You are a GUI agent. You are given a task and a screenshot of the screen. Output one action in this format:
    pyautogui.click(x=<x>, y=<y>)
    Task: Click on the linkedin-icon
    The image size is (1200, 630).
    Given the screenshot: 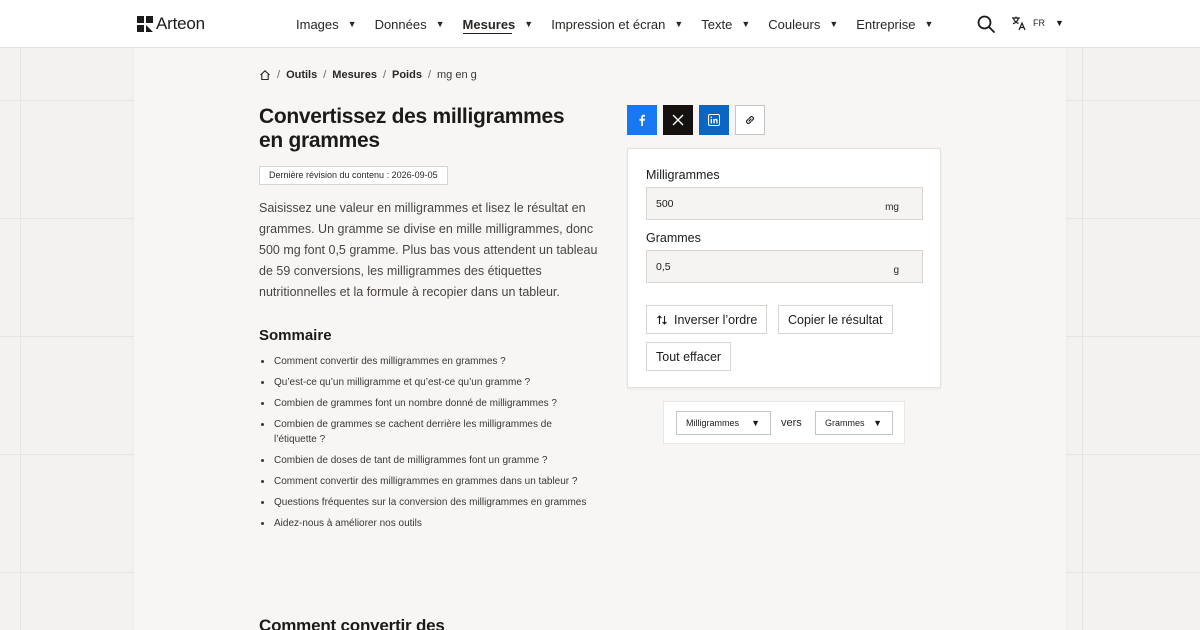 What is the action you would take?
    pyautogui.click(x=714, y=120)
    